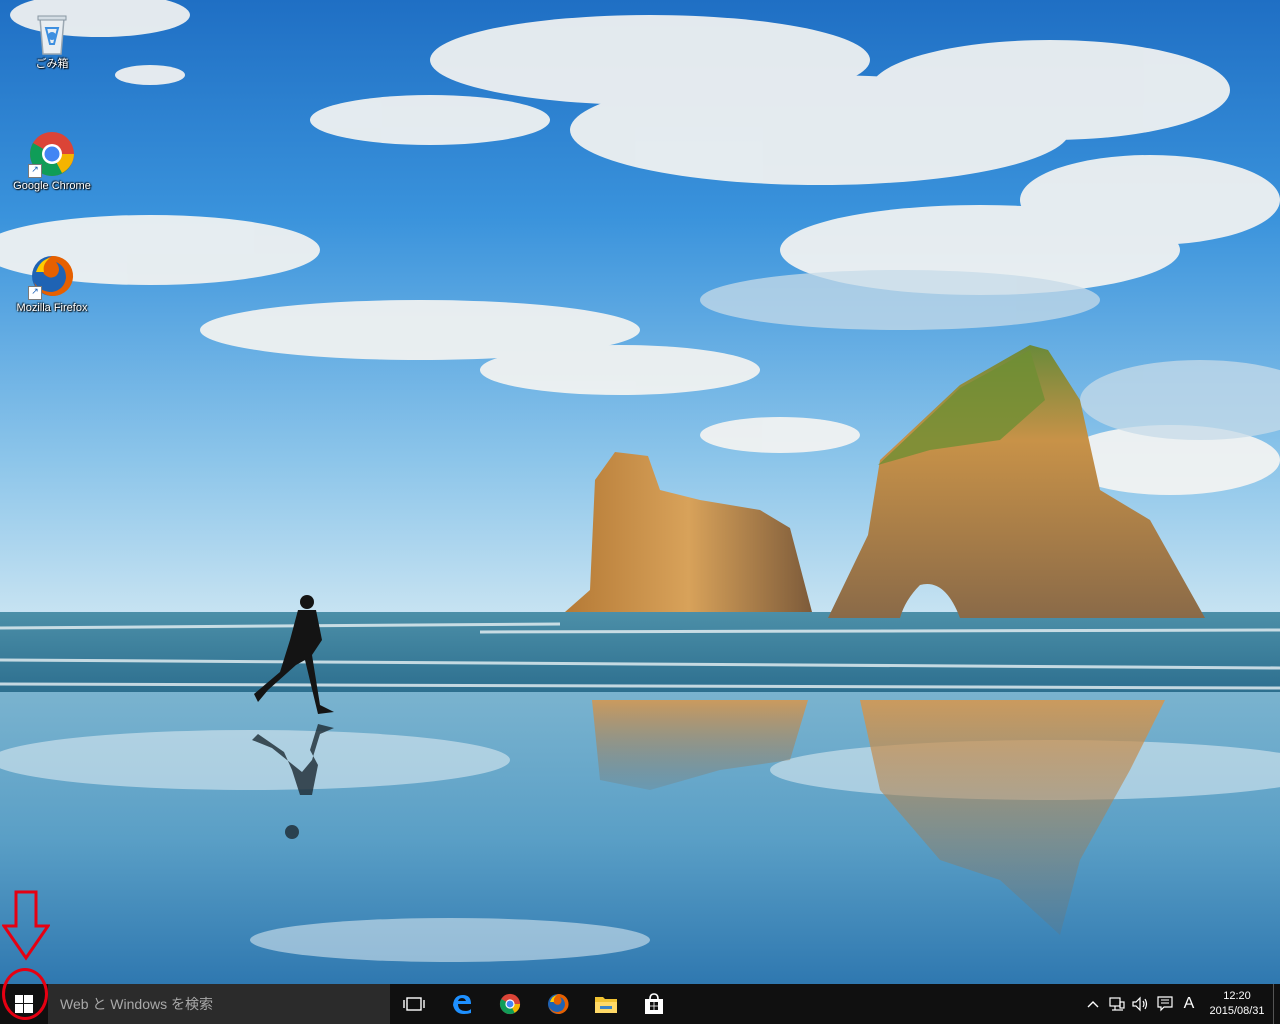  I want to click on network-icon, so click(1117, 1004).